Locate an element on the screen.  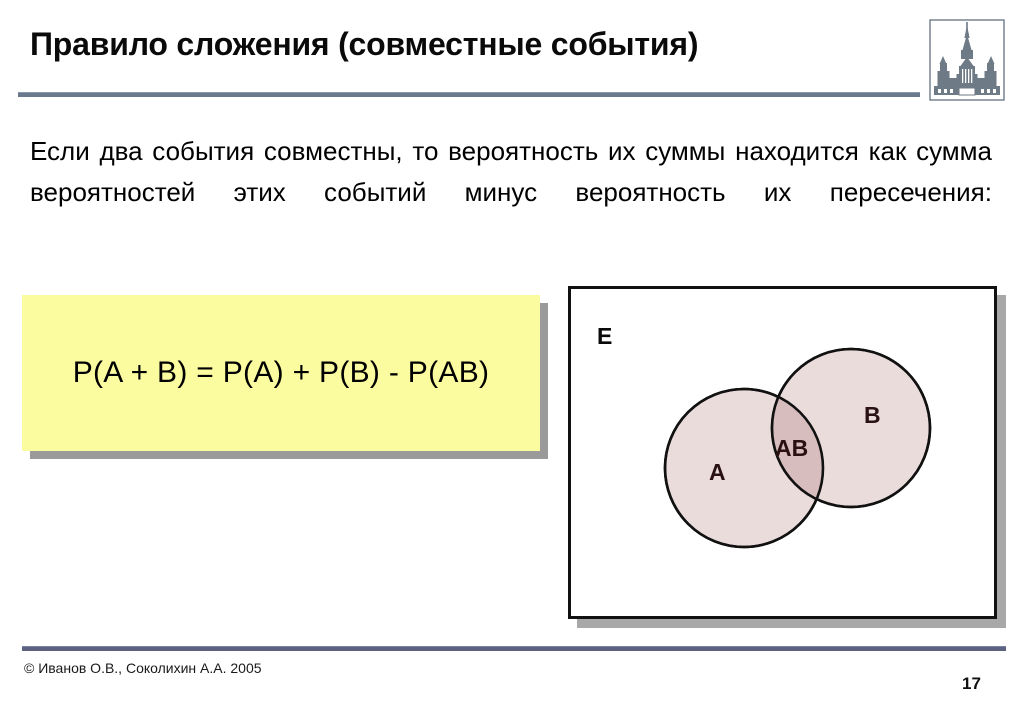
footer-credit: © Иванов О.В., Соколихин А.А. 2005 is located at coordinates (143, 668).